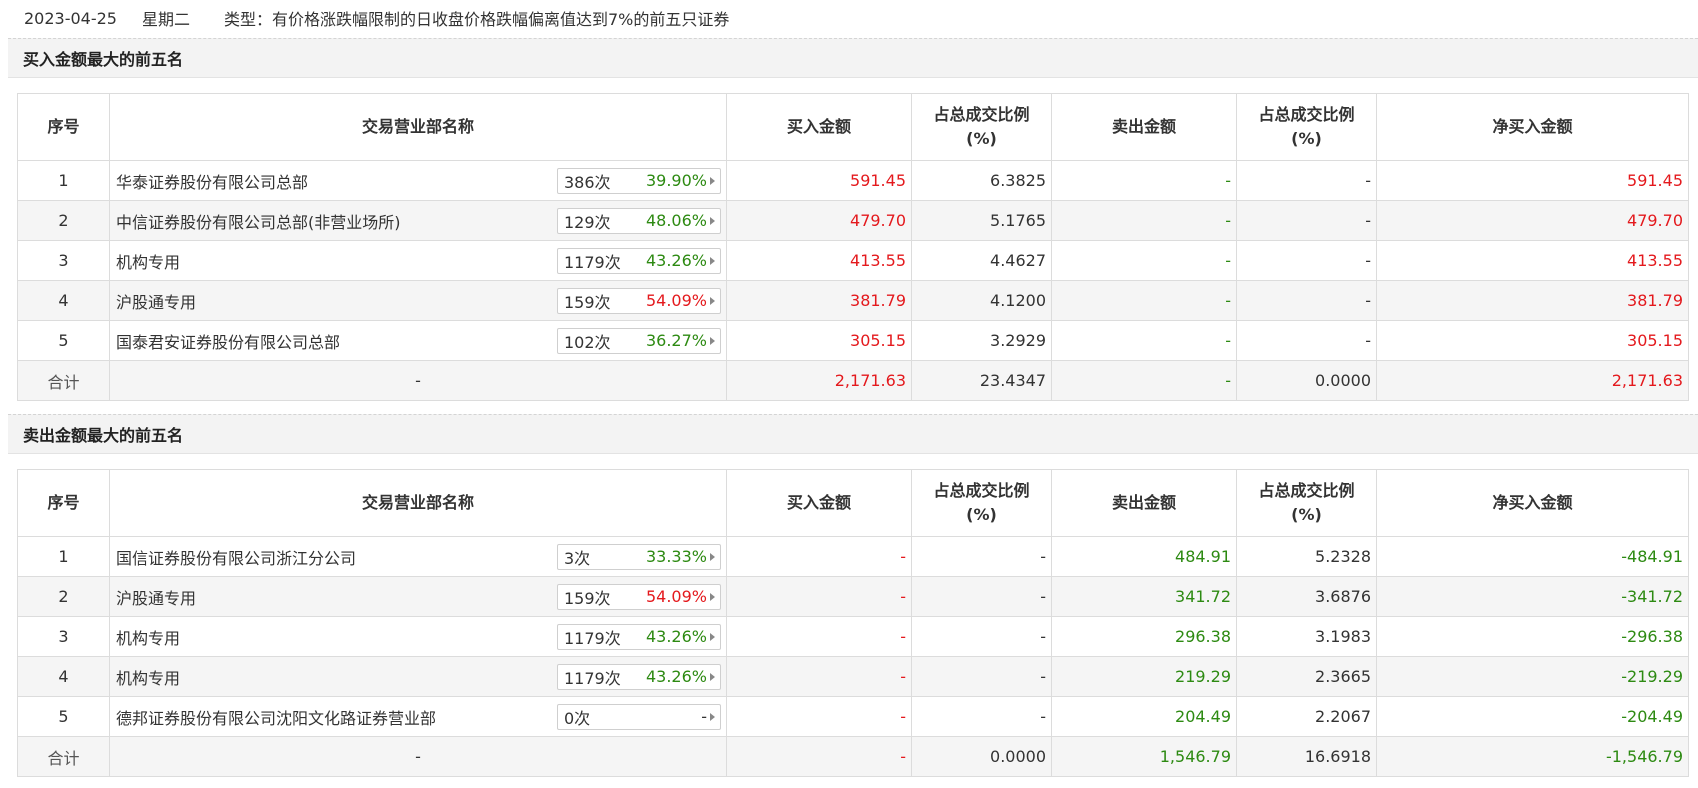  I want to click on broker-name-cell: 德邦证券股份有限公司沈阳文化路证券营业部 0次 -, so click(418, 716).